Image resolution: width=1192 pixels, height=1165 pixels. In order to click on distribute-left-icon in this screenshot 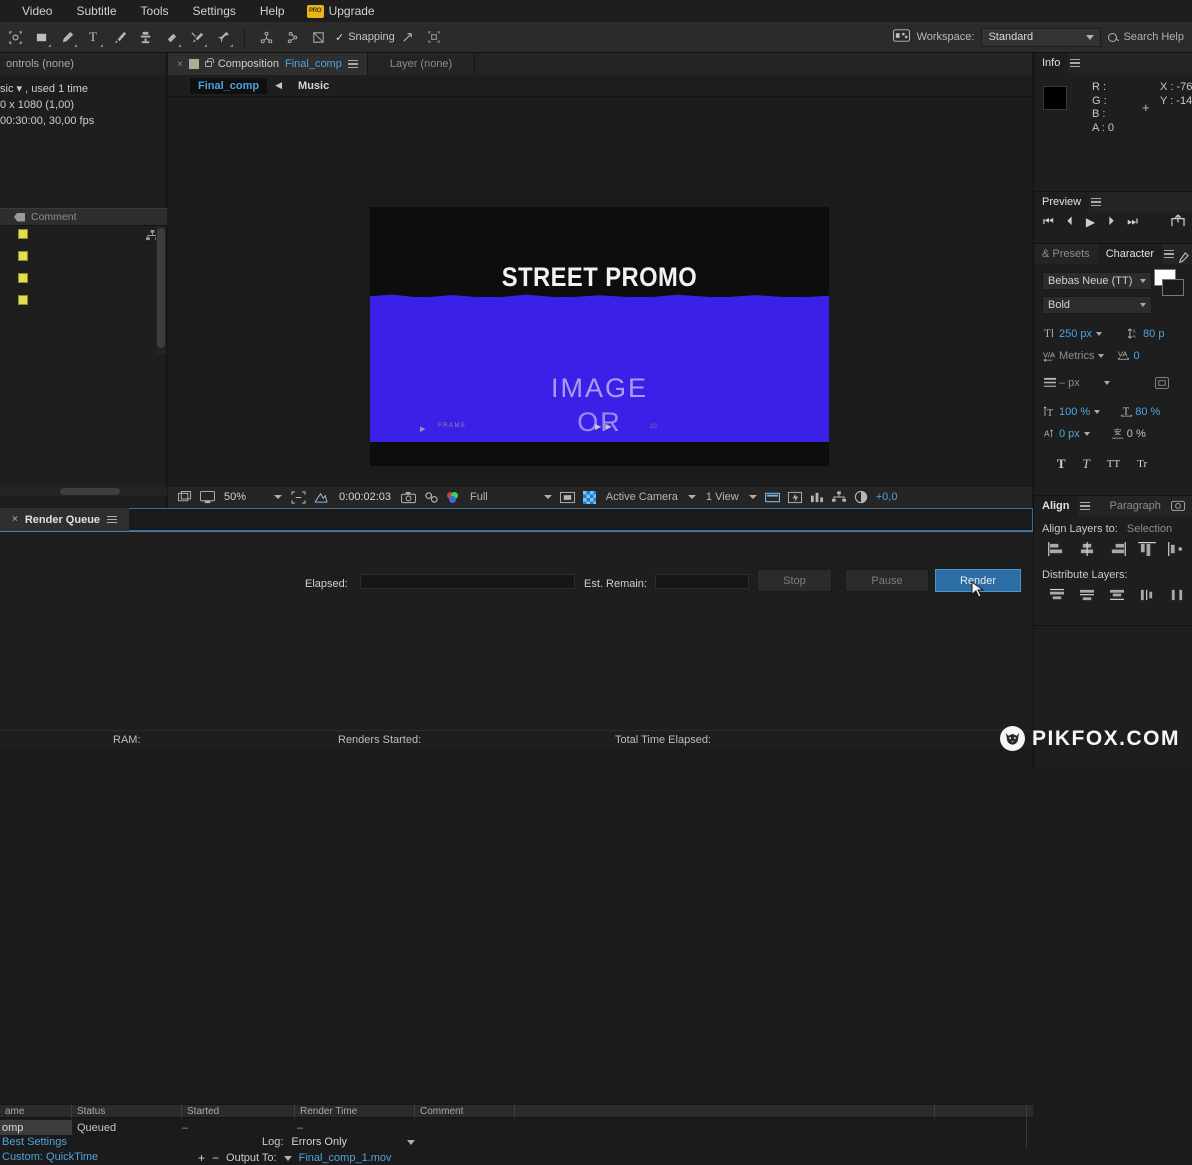, I will do `click(1147, 595)`.